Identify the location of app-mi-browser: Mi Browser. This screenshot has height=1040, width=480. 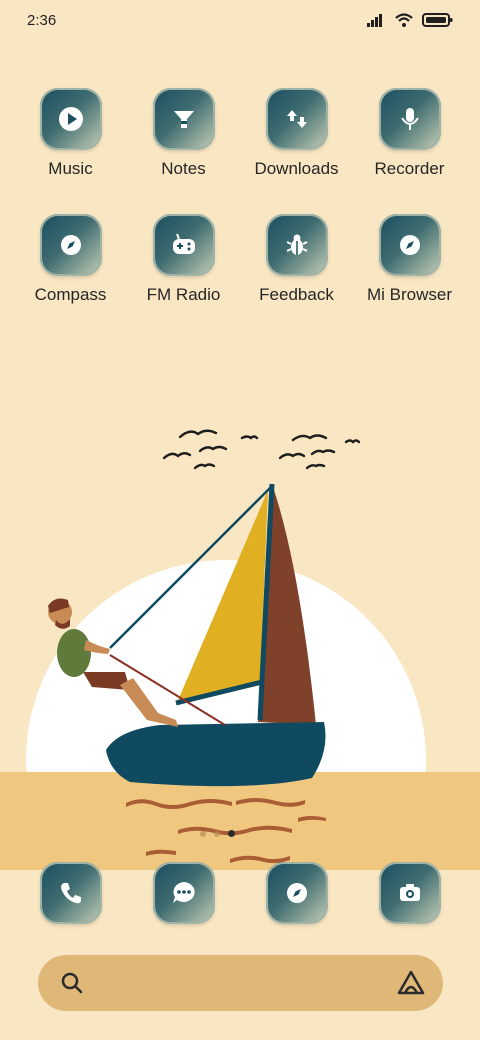
(409, 259).